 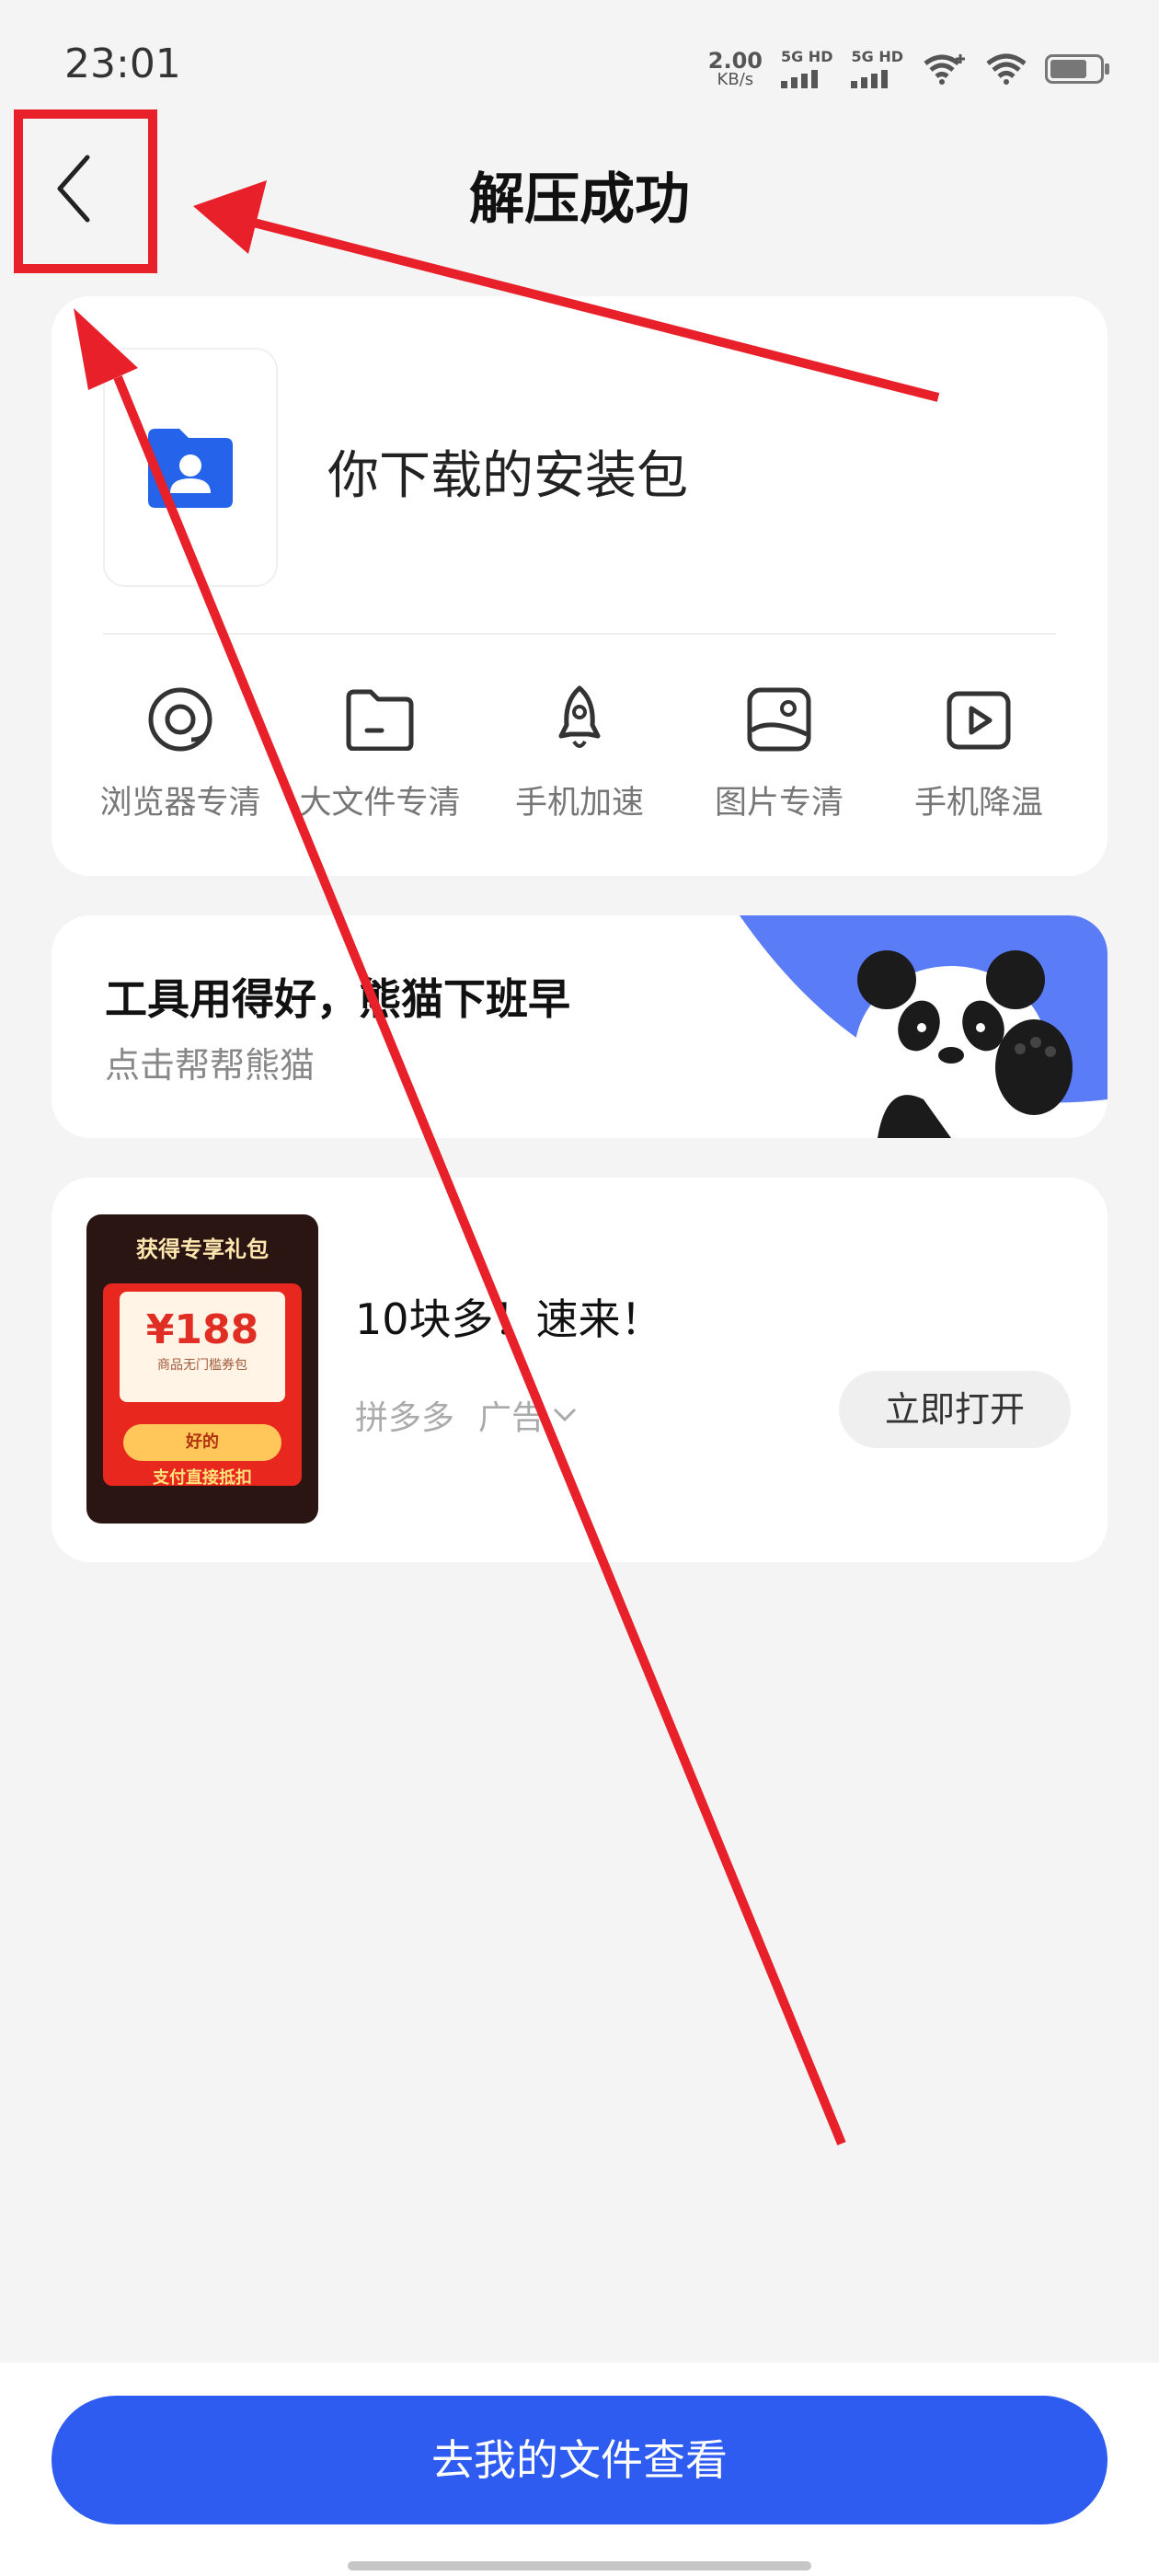 I want to click on ad-ok-button: 好的, so click(x=202, y=1442).